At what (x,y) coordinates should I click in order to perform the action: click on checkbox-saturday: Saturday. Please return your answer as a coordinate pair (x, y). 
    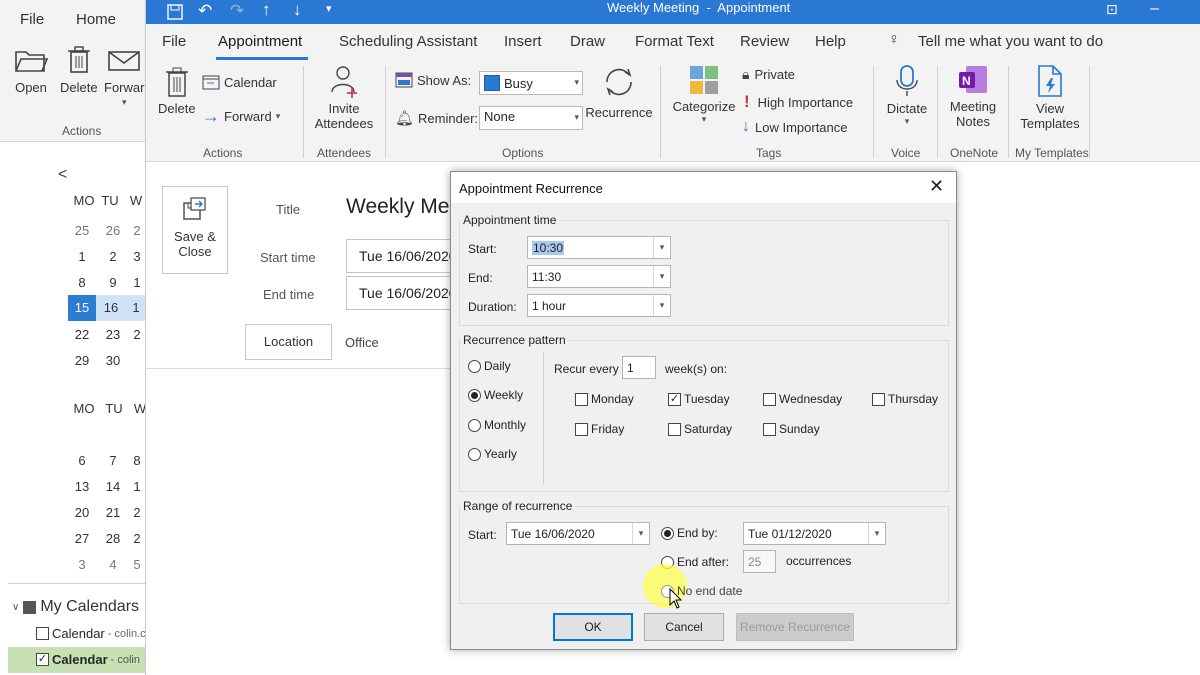
    Looking at the image, I should click on (700, 429).